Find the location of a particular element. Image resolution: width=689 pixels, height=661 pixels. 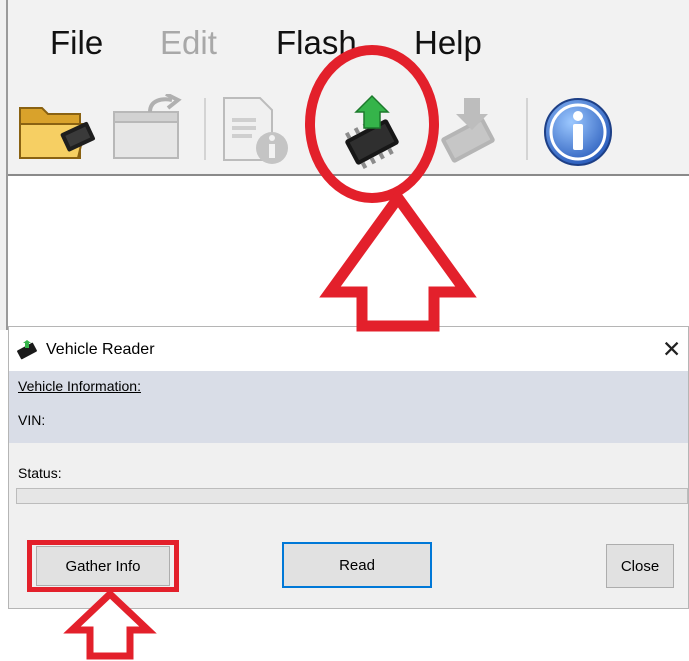

up-arrow-small is located at coordinates (110, 624).